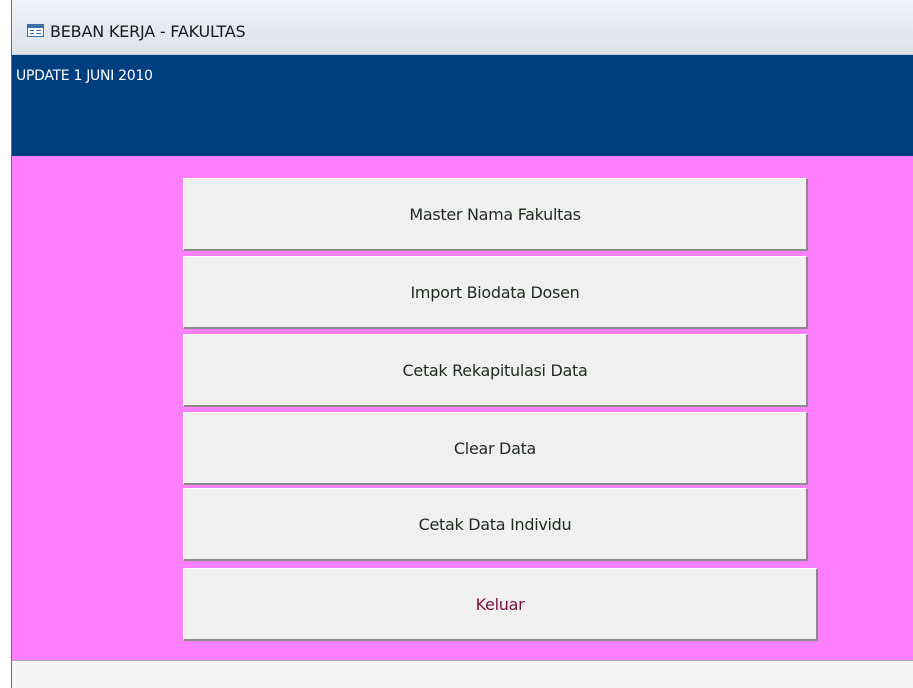 The width and height of the screenshot is (913, 688). I want to click on cetak-rekapitulasi-data-button: Cetak Rekapitulasi Data, so click(495, 370).